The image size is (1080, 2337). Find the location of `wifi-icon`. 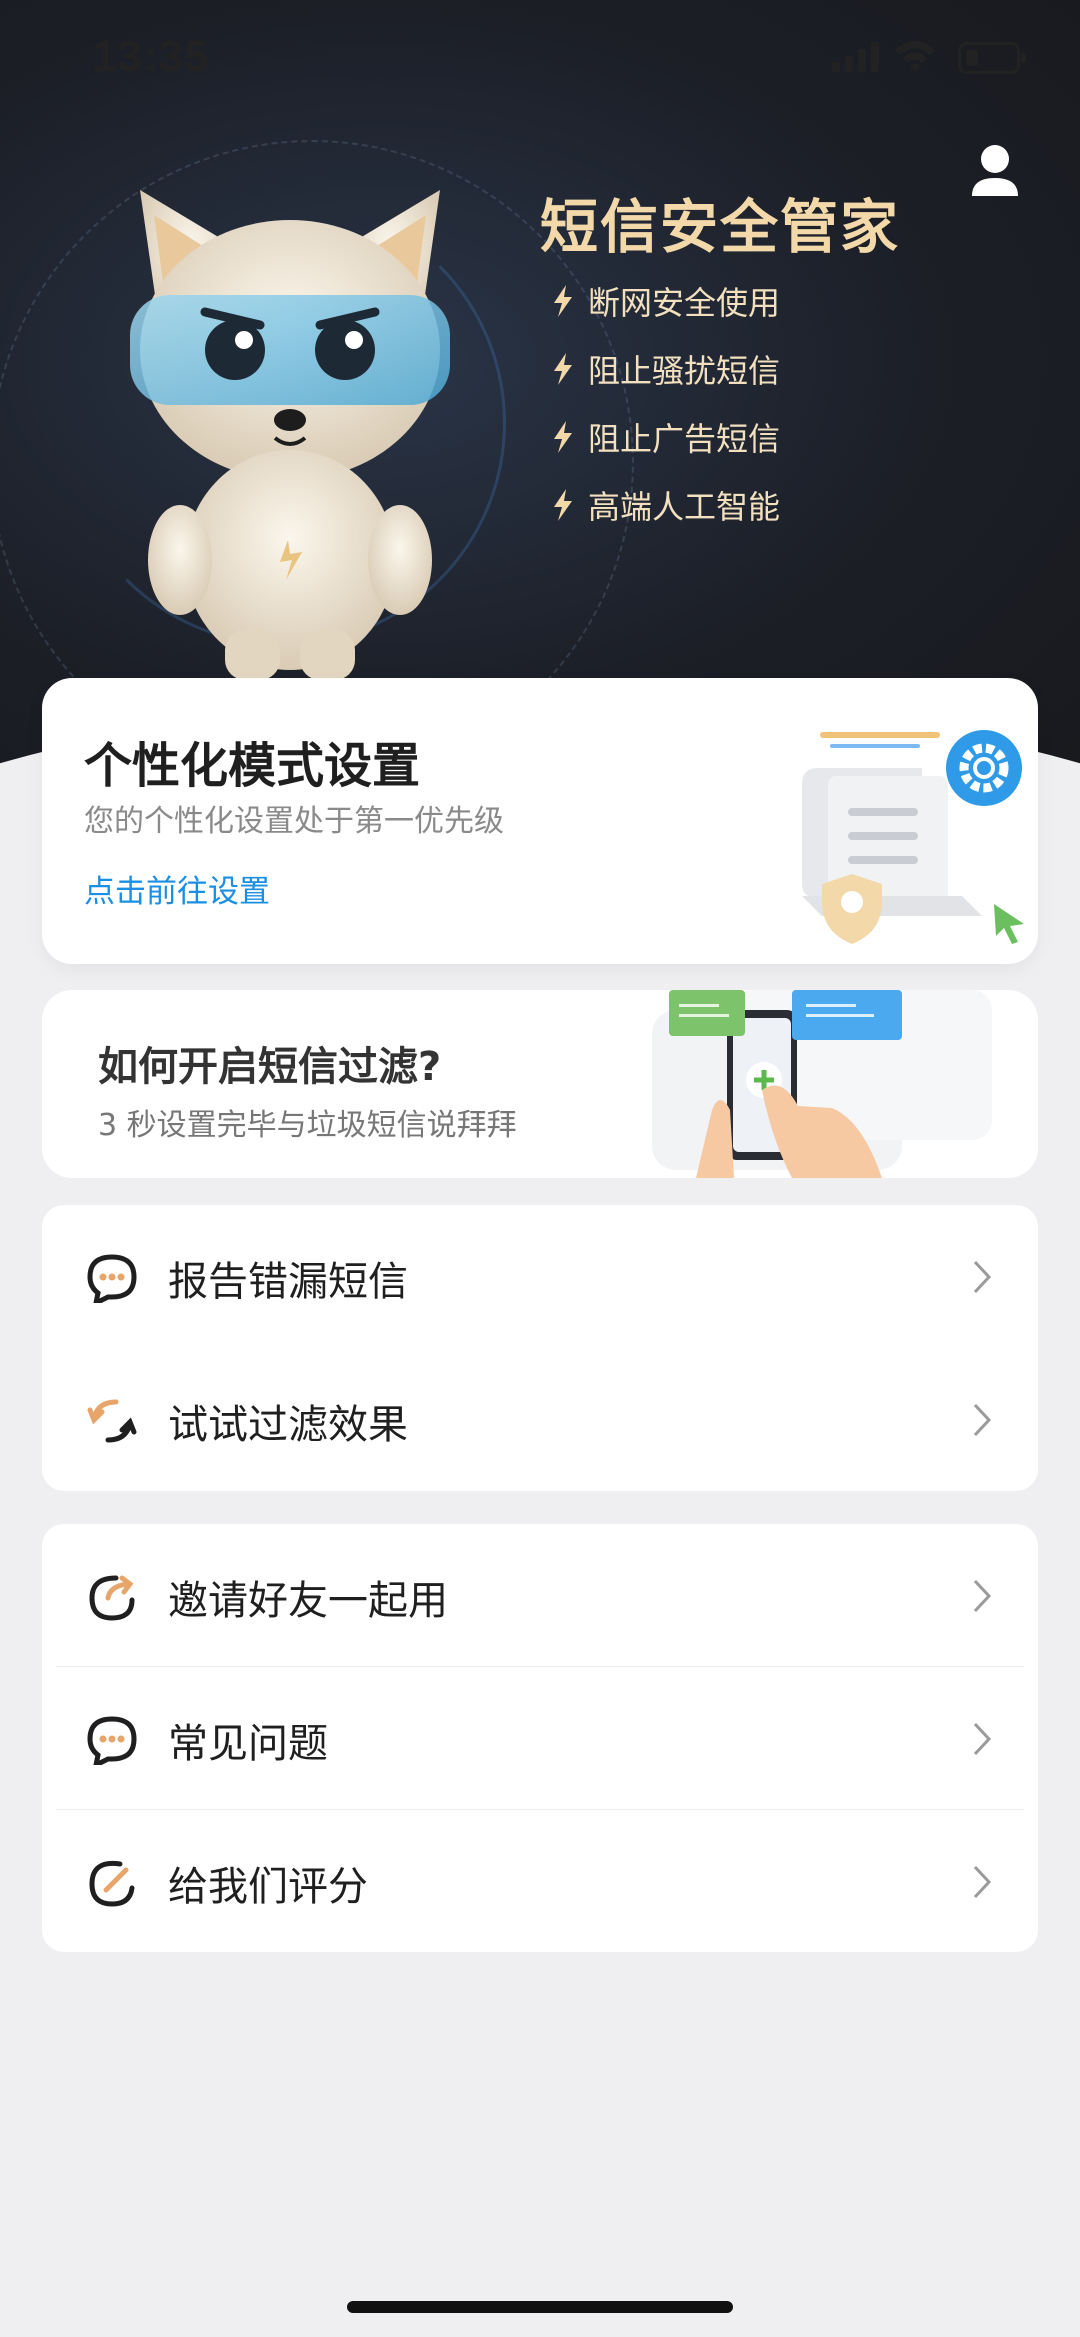

wifi-icon is located at coordinates (915, 56).